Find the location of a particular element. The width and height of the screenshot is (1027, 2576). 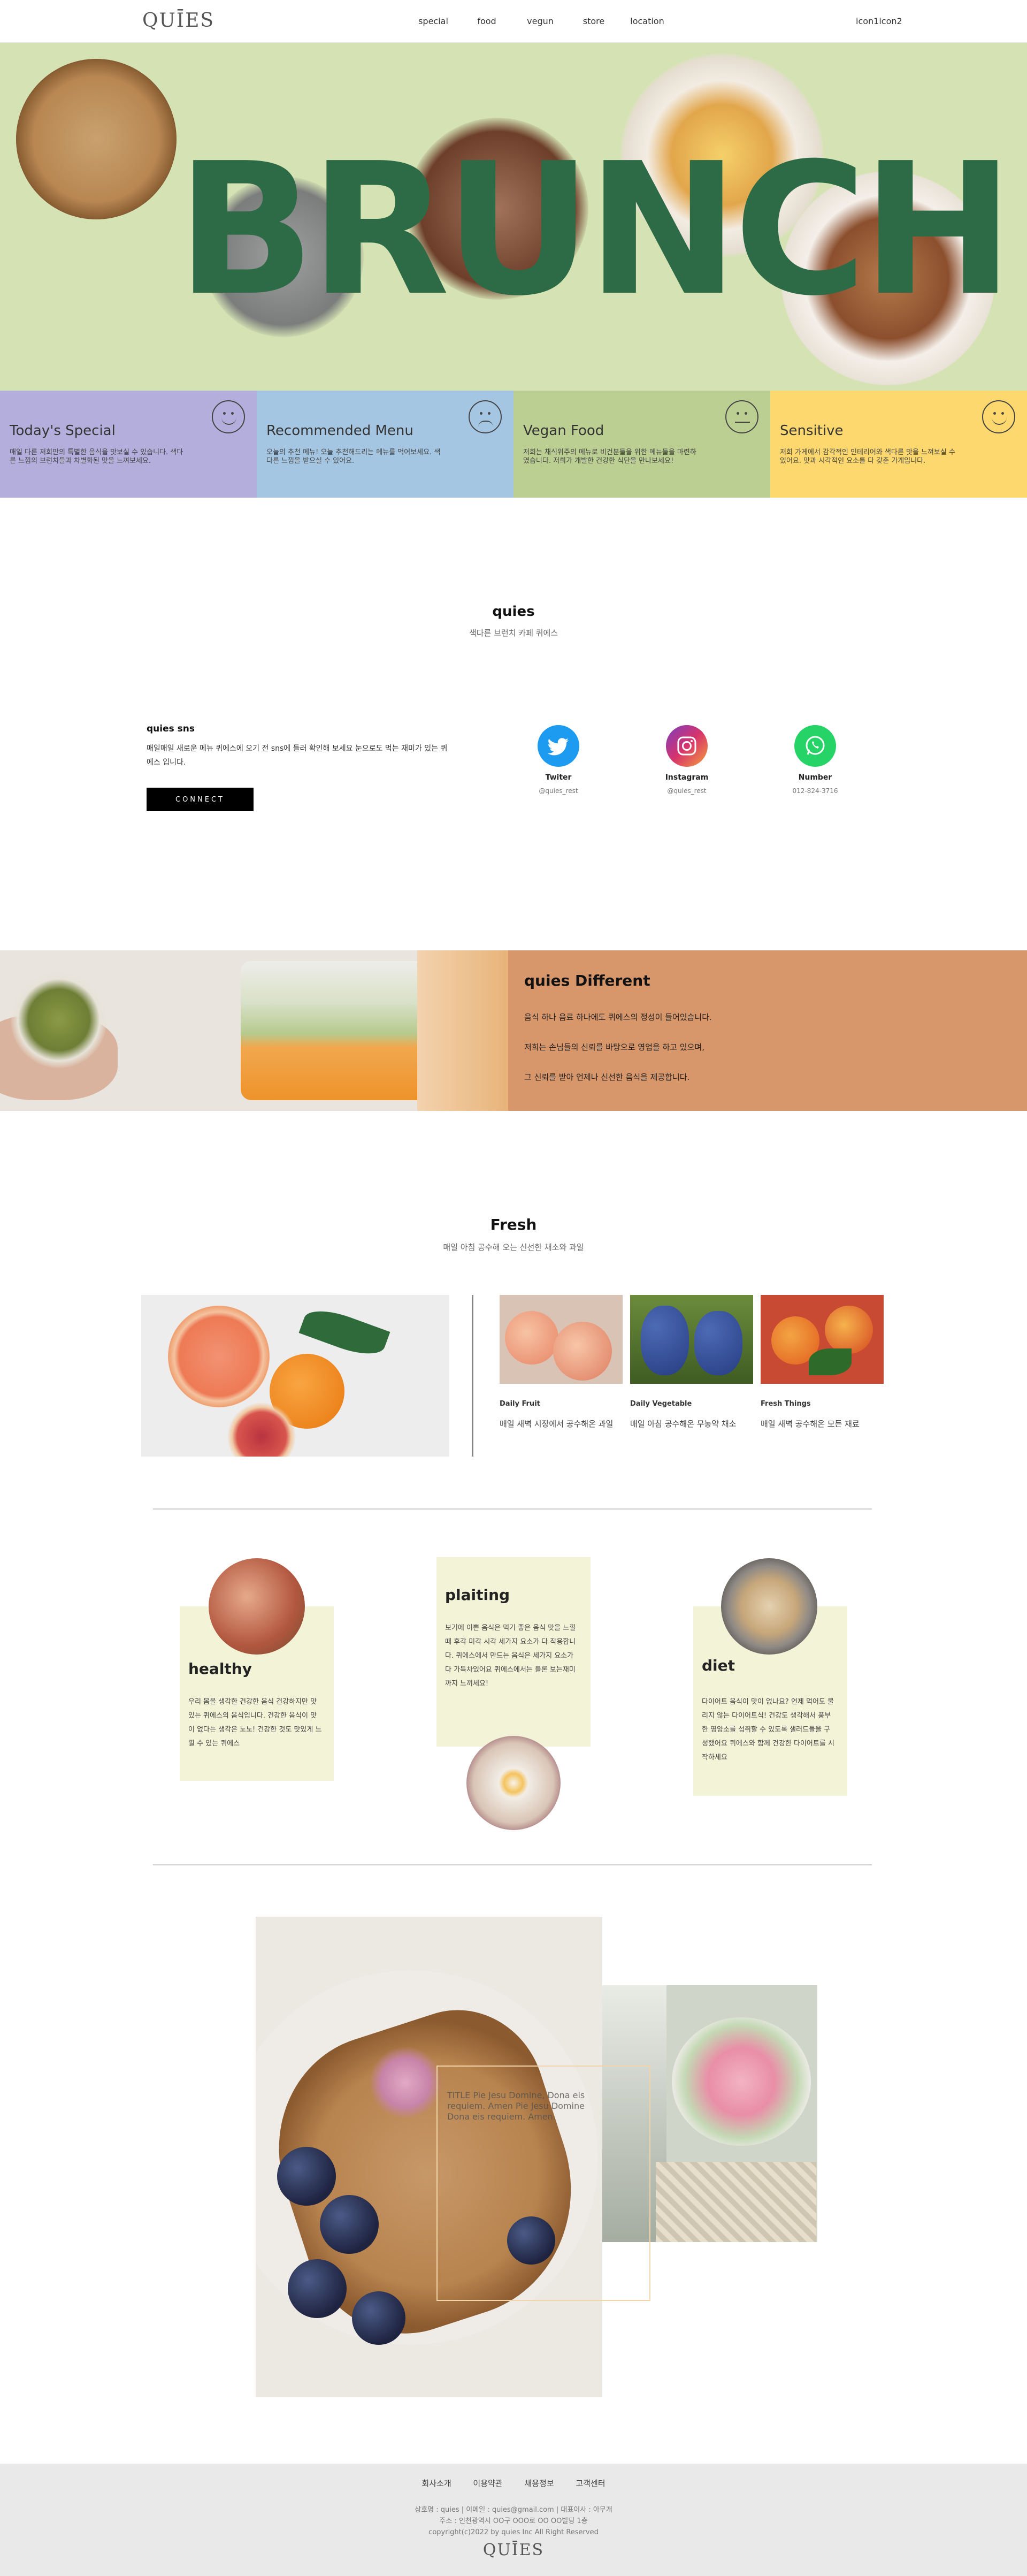

fruits-photo is located at coordinates (822, 1339).